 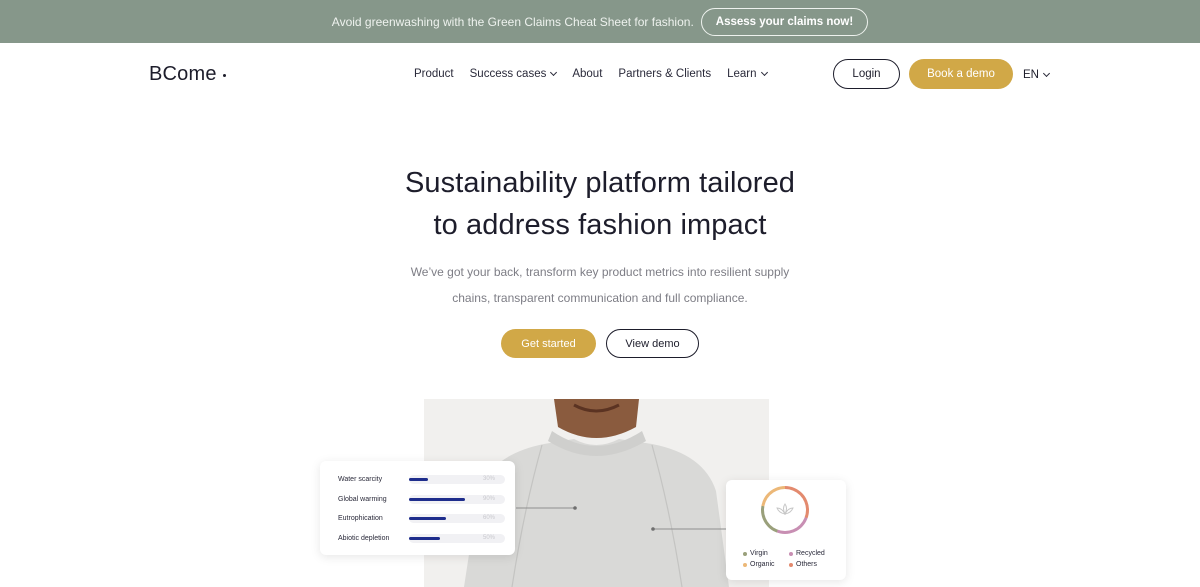 I want to click on nav-item-about: About, so click(x=587, y=74).